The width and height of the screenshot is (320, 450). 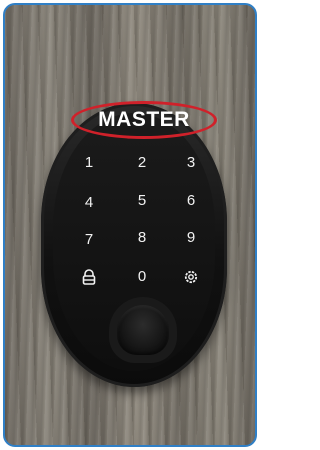 I want to click on highlight-oval, so click(x=144, y=120).